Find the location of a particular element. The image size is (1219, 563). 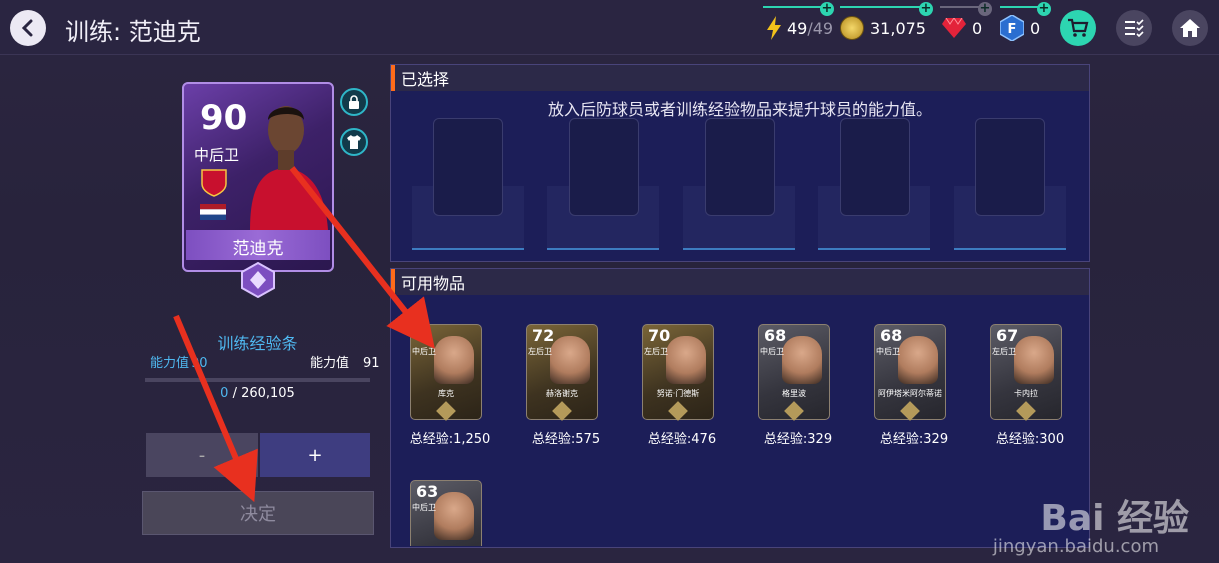

item-name: 卡内拉 is located at coordinates (1026, 393).